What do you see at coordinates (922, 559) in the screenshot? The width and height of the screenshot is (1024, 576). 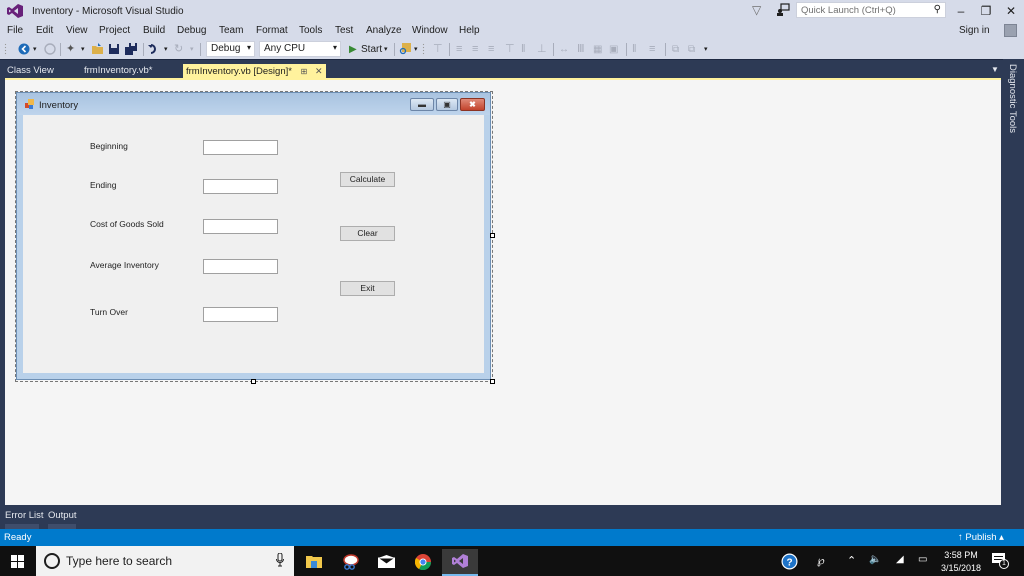 I see `battery-icon: ▭` at bounding box center [922, 559].